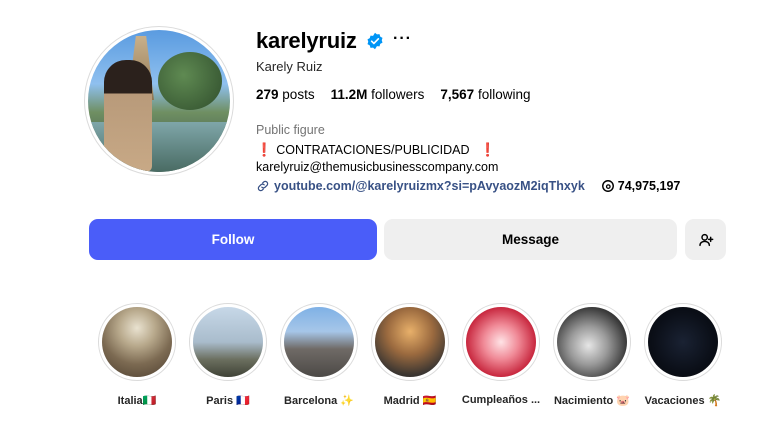 This screenshot has height=432, width=762. I want to click on bio-text: ❗ CONTRATACIONES/PUBLICIDAD ❗, so click(376, 150).